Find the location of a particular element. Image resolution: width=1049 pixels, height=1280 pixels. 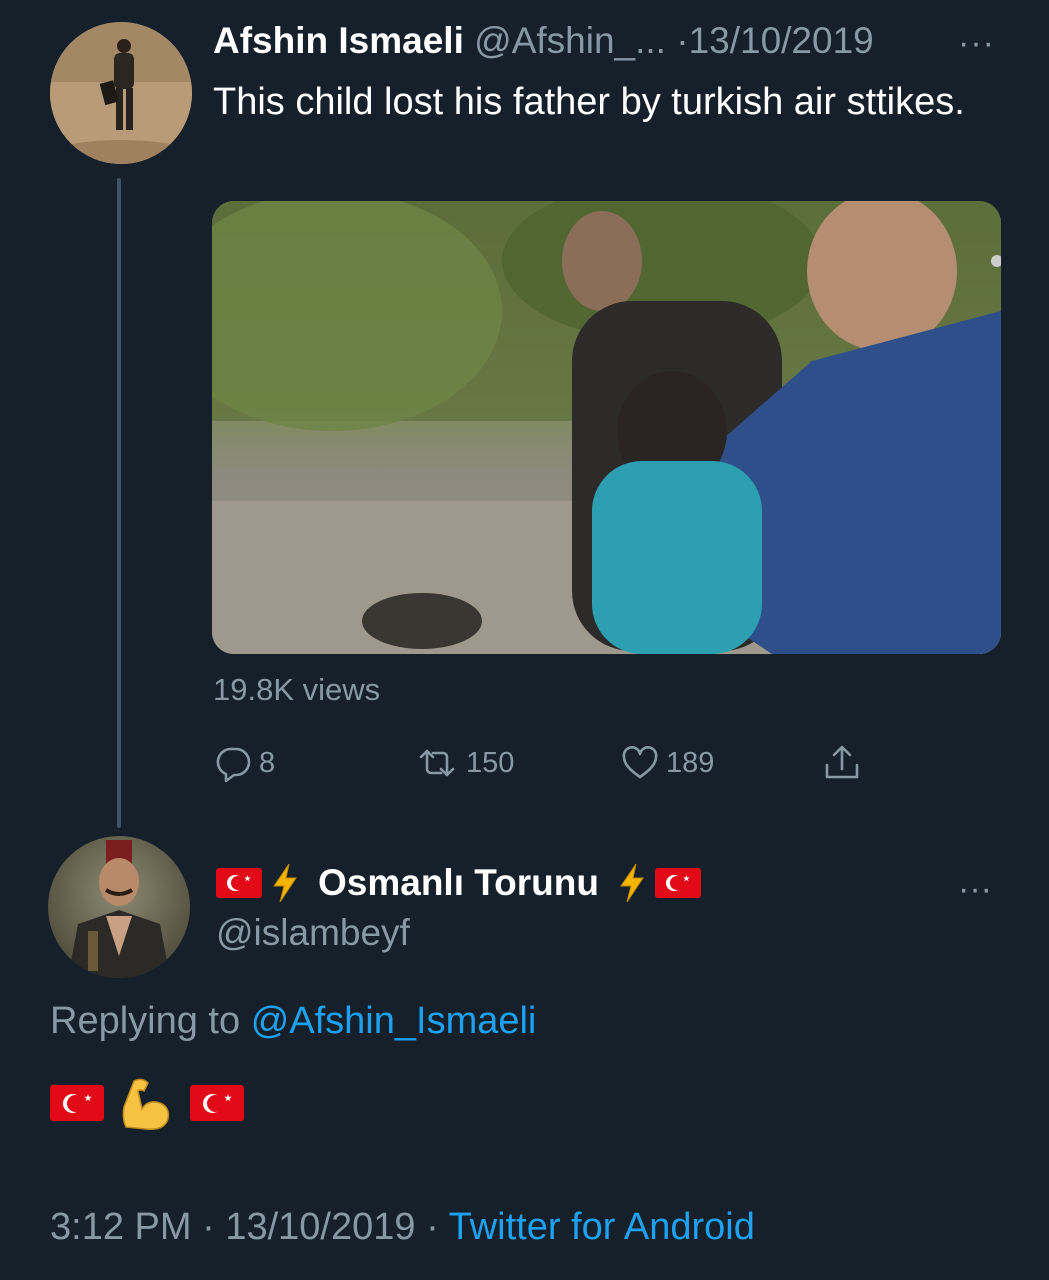

replying-prefix: Replying to is located at coordinates (145, 1021).